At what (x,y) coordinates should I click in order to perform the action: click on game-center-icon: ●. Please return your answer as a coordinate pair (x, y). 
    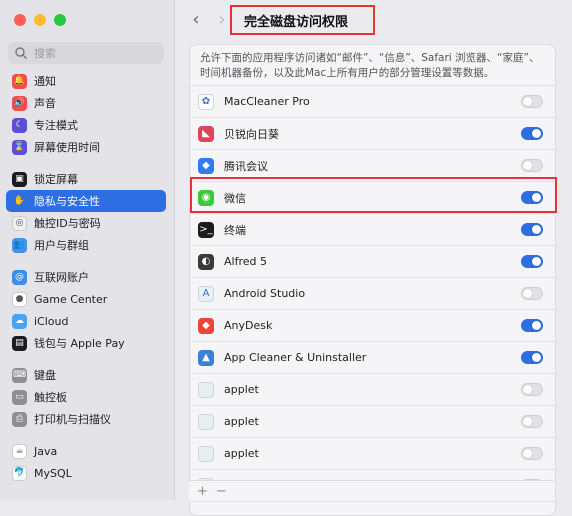
    Looking at the image, I should click on (19, 299).